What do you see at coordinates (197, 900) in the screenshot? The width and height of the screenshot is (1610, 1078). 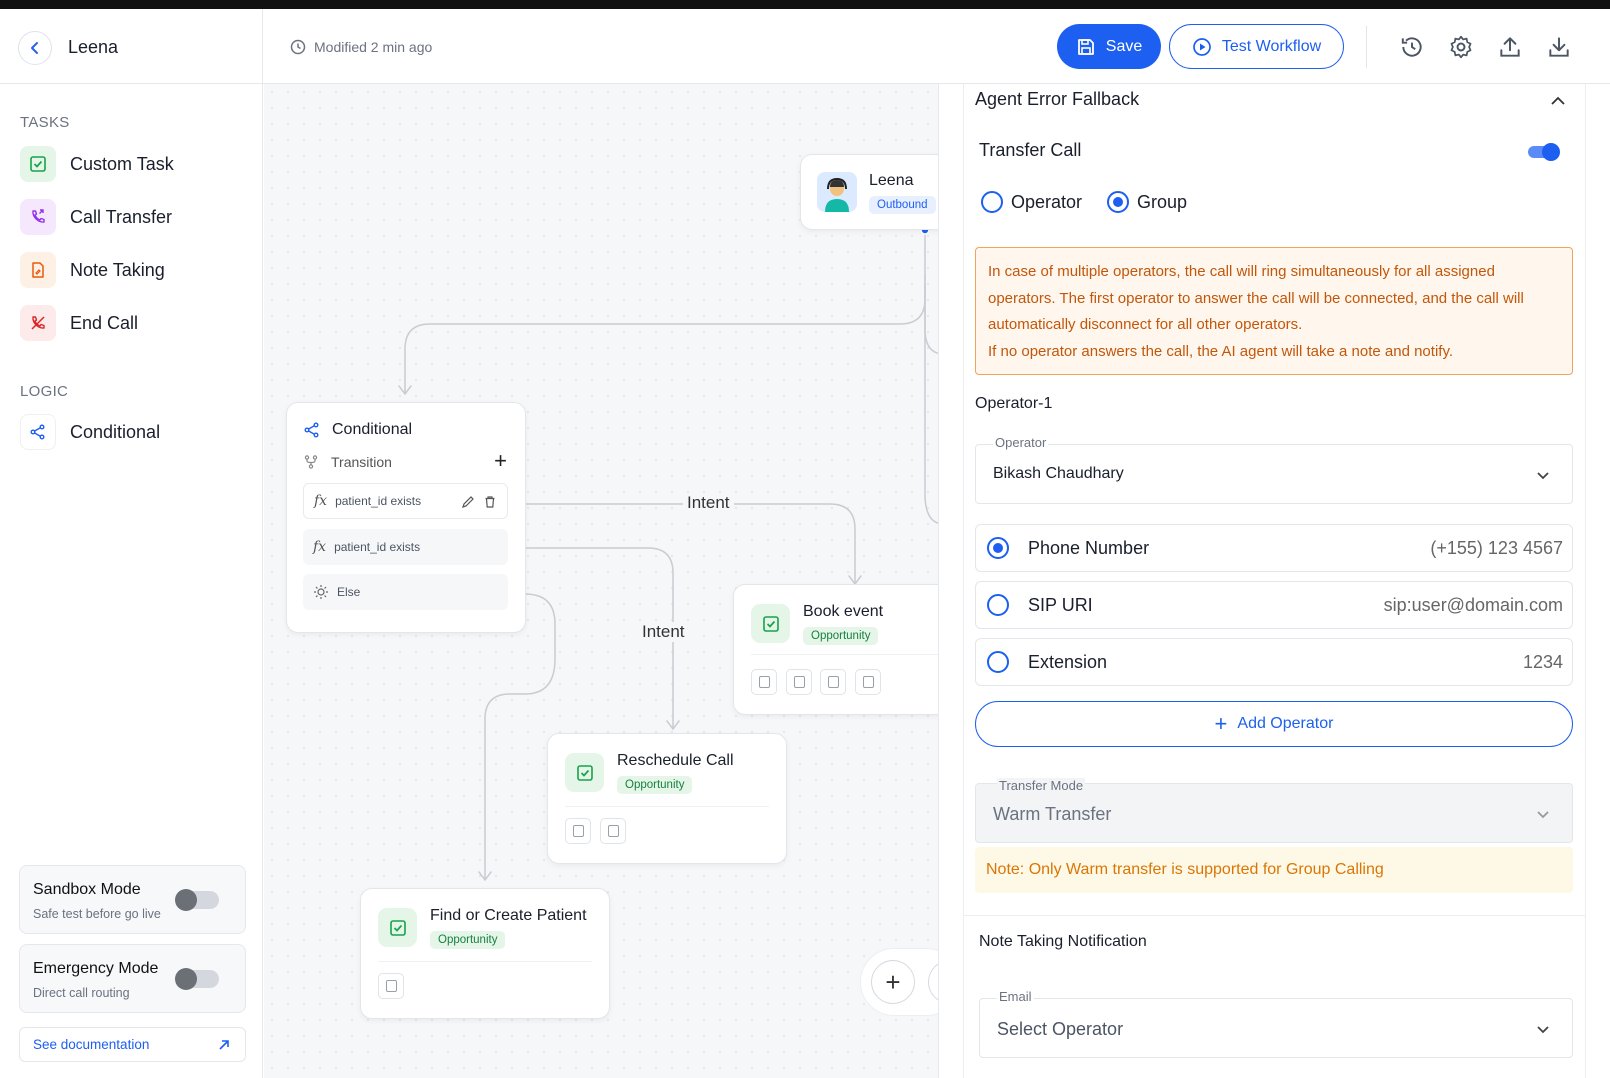 I see `sandbox-mode-toggle` at bounding box center [197, 900].